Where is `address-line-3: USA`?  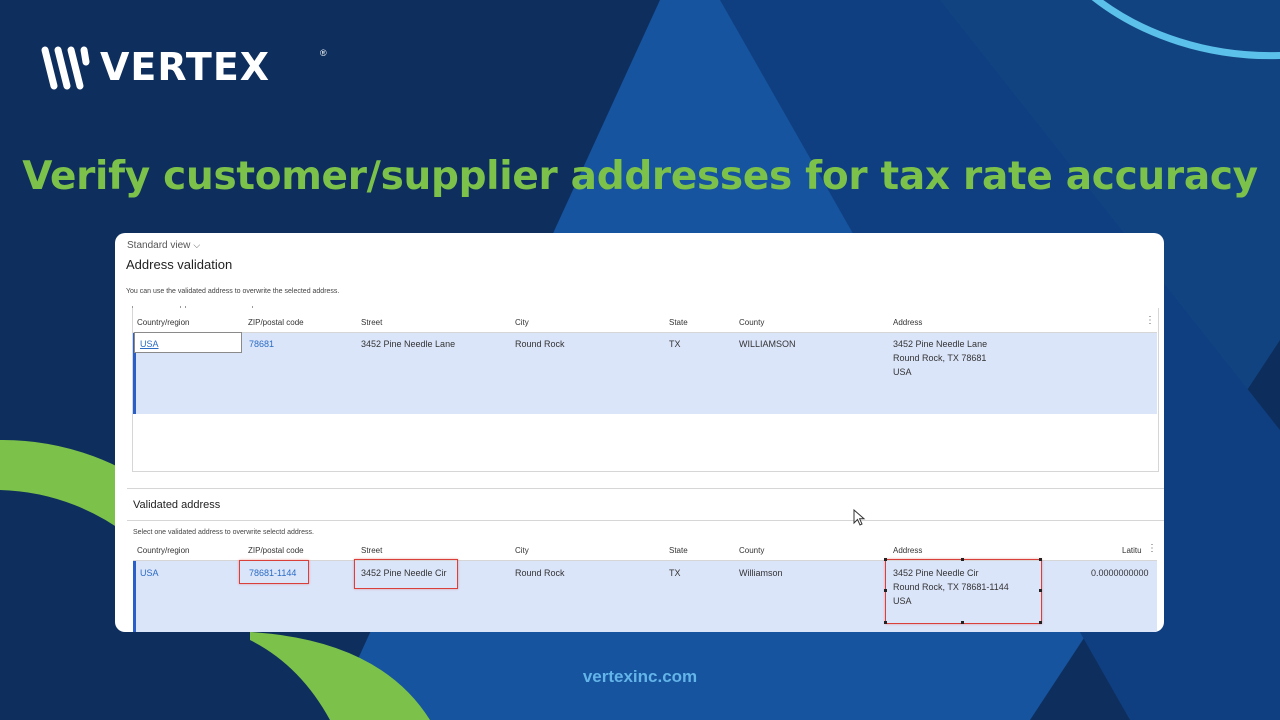
address-line-3: USA is located at coordinates (902, 372).